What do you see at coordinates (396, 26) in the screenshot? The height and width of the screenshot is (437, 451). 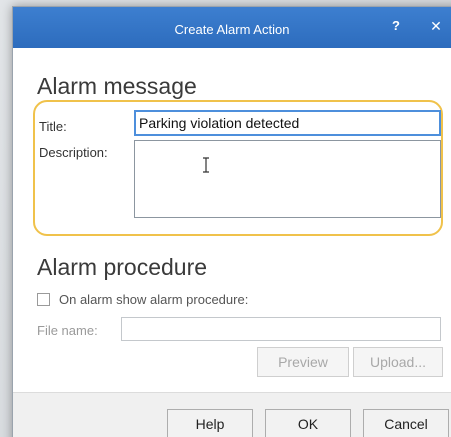 I see `help-icon: ?` at bounding box center [396, 26].